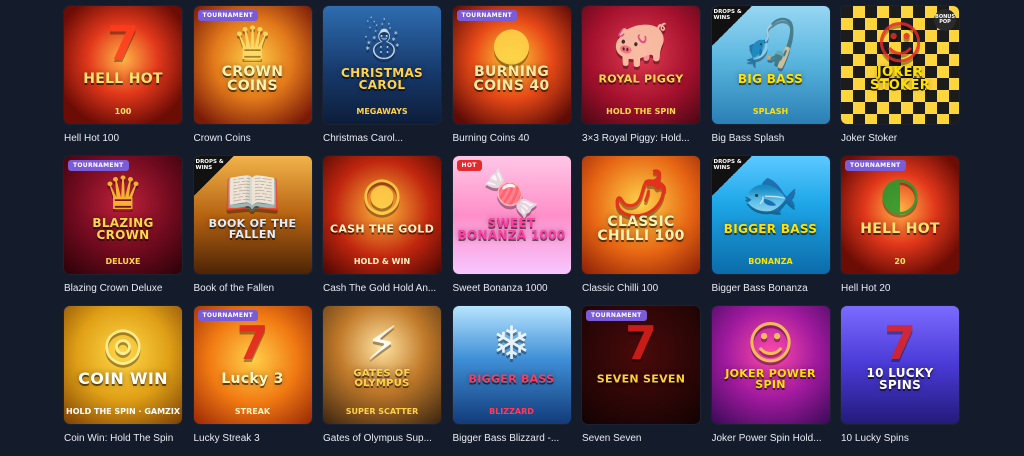 The image size is (1024, 456). What do you see at coordinates (511, 343) in the screenshot?
I see `fisherman-icon: ❄` at bounding box center [511, 343].